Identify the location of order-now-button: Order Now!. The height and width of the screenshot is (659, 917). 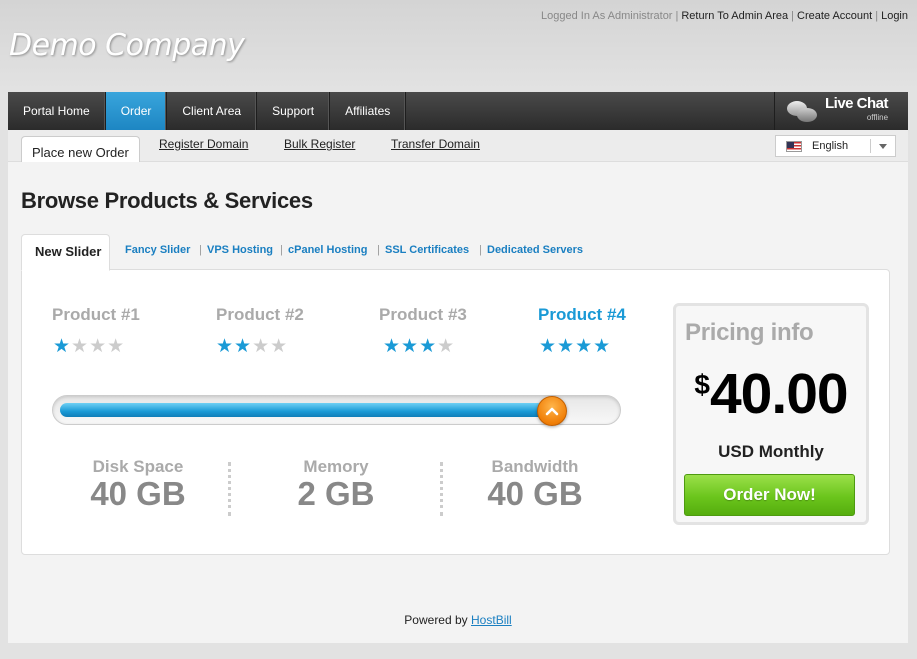
(769, 495).